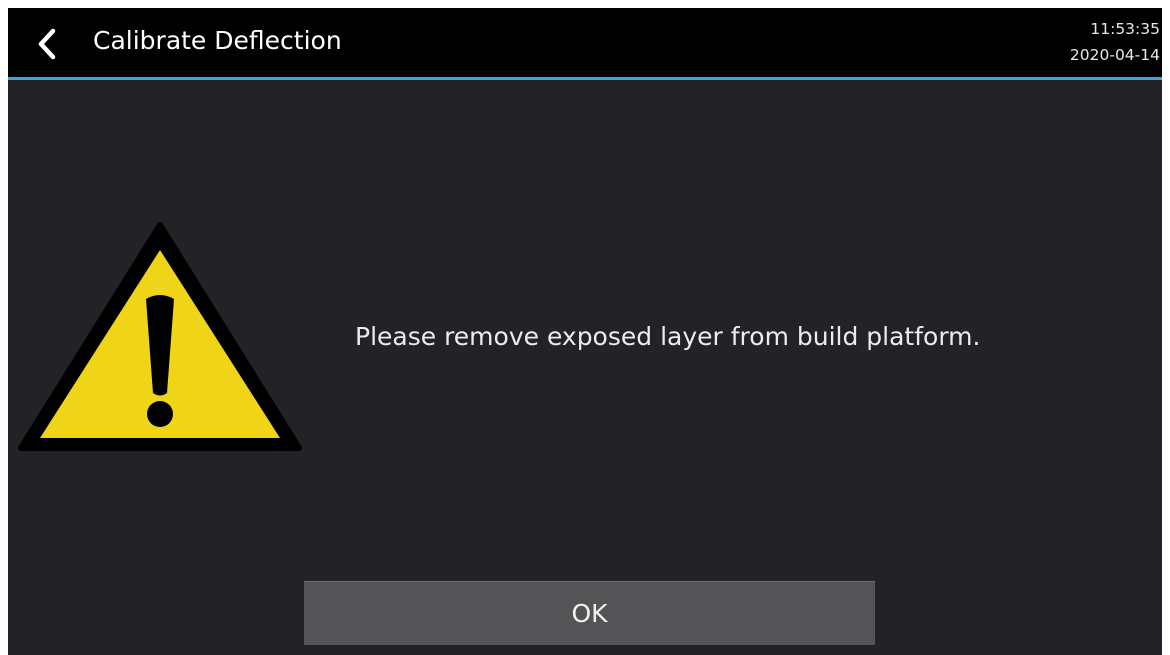 This screenshot has width=1170, height=655. Describe the element at coordinates (160, 336) in the screenshot. I see `warning-triangle-icon` at that location.